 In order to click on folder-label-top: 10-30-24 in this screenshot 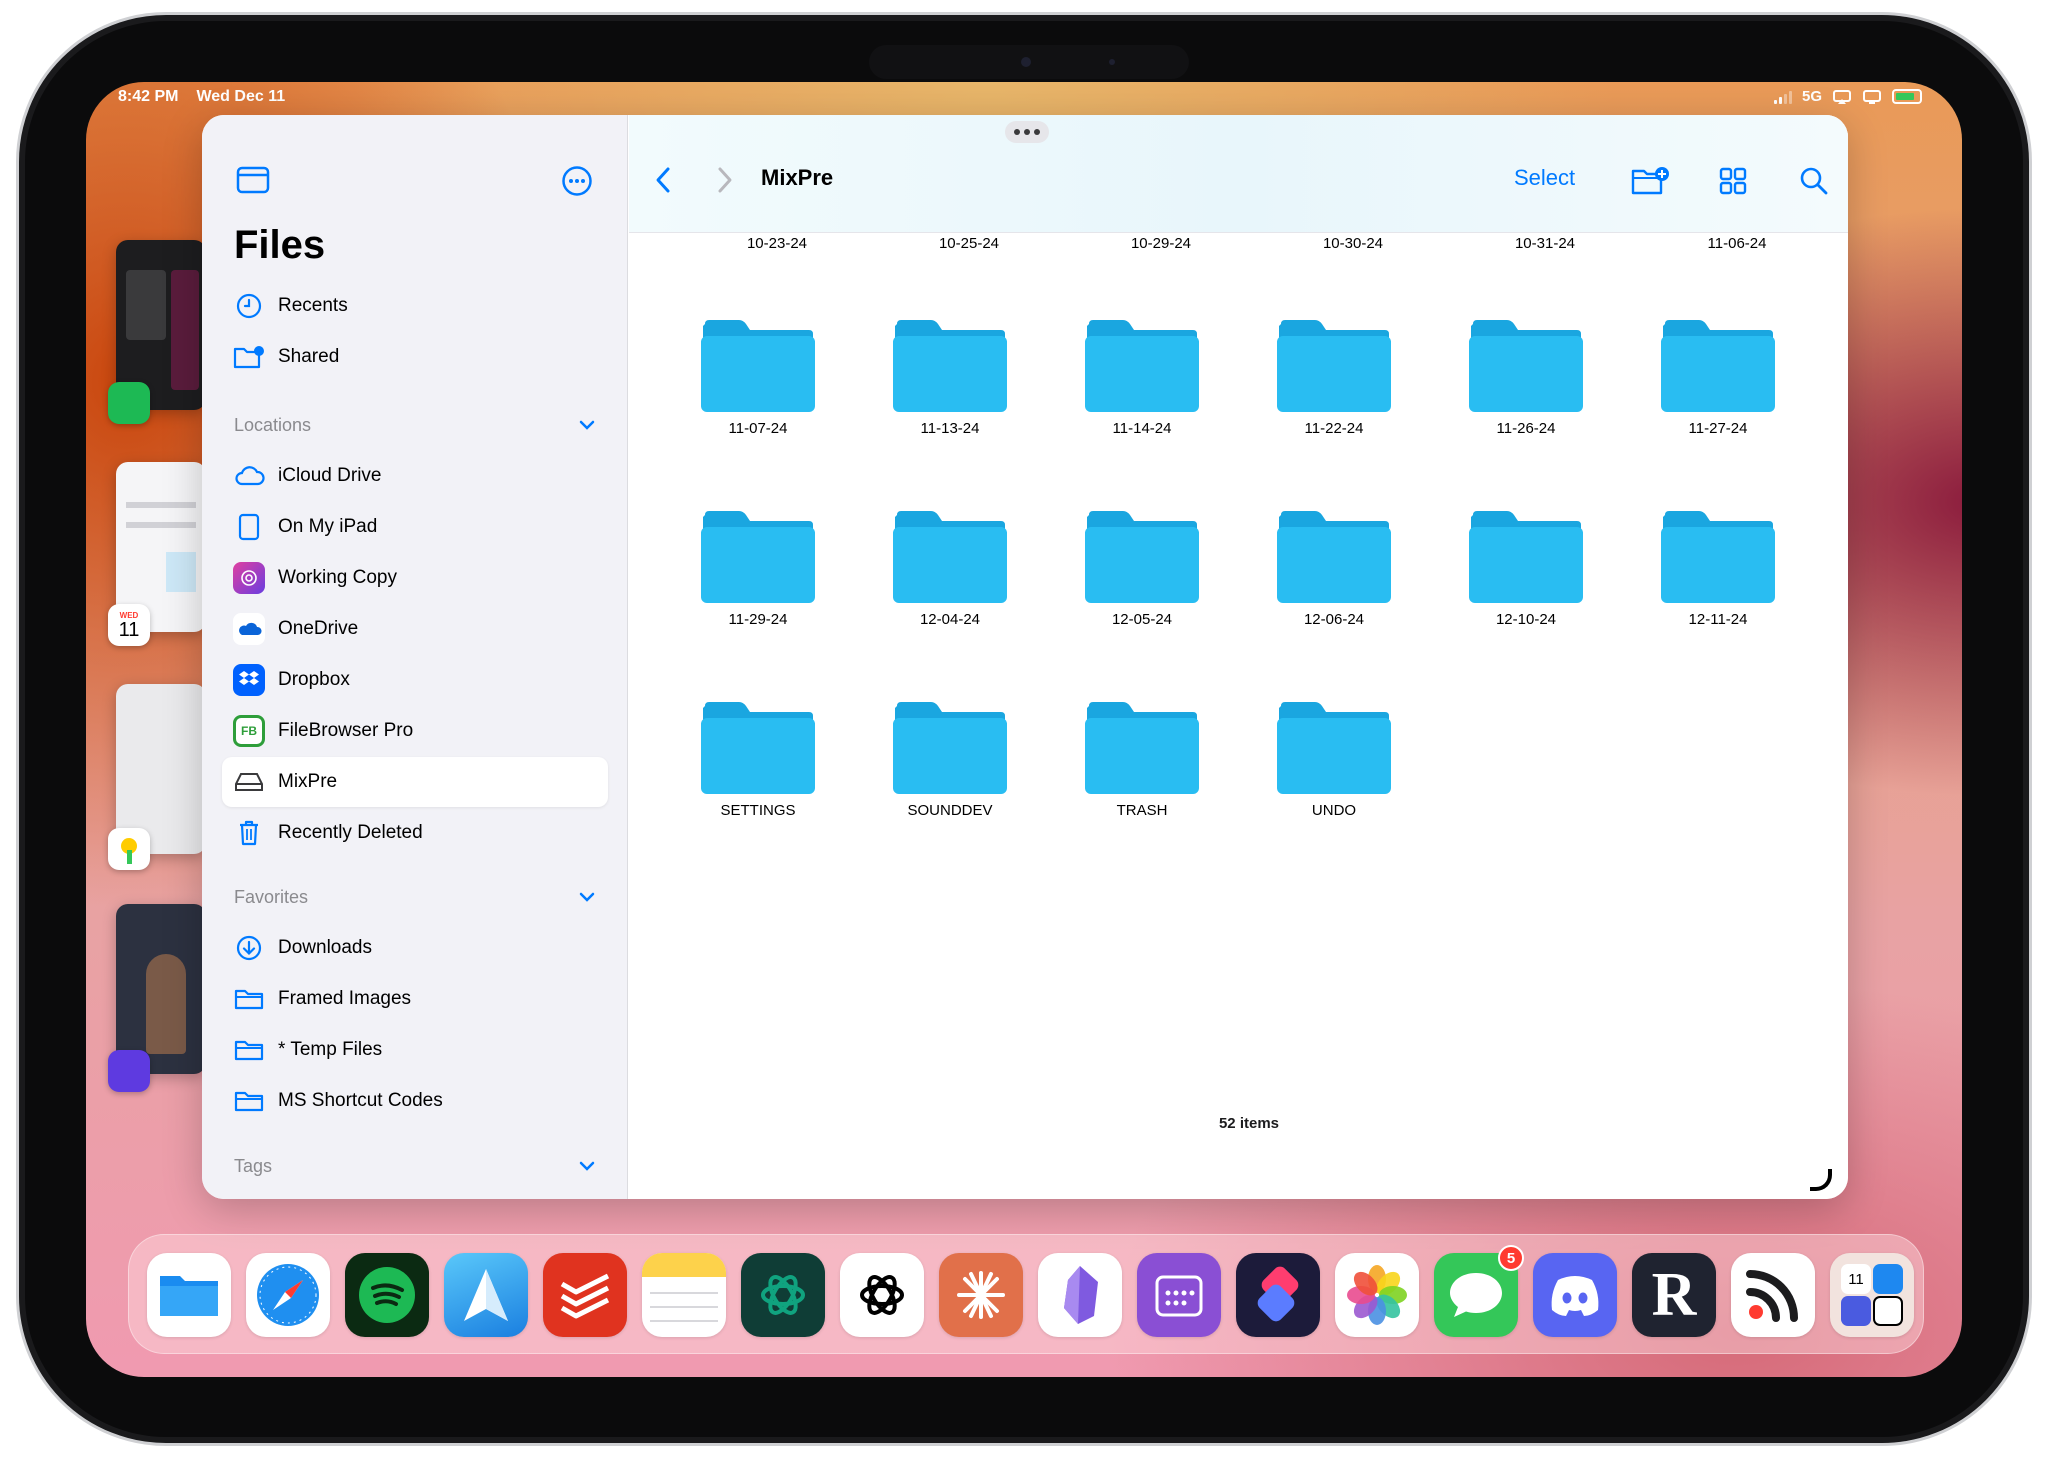, I will do `click(1353, 243)`.